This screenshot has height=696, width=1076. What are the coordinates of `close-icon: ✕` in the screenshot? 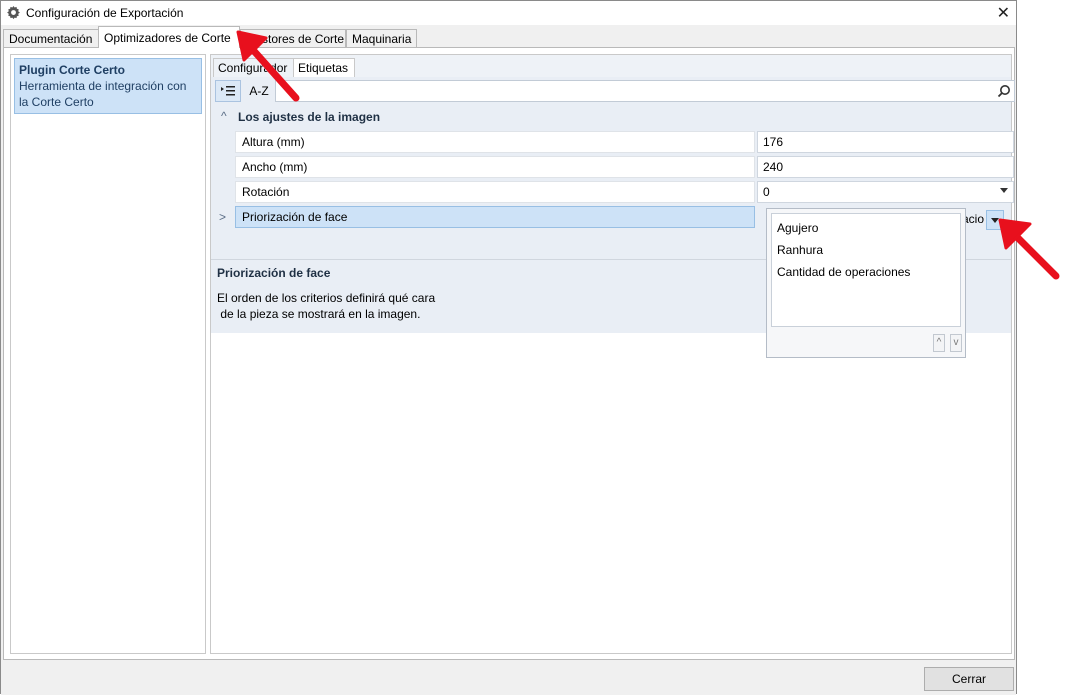 It's located at (1003, 13).